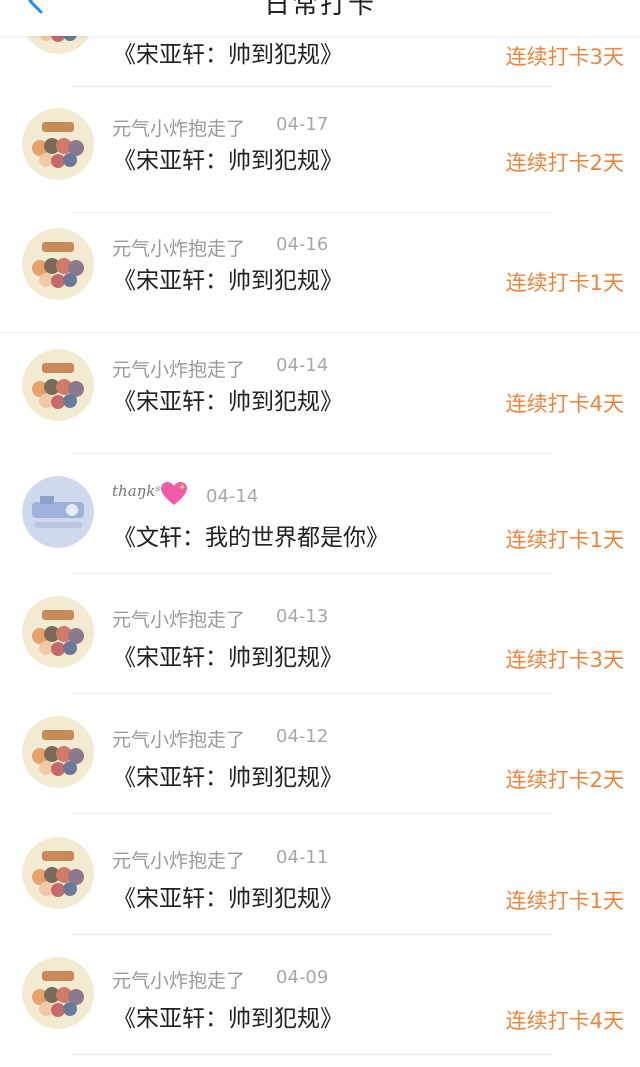 The width and height of the screenshot is (640, 1067). I want to click on top-nav-bar: 日常打卡, so click(320, 18).